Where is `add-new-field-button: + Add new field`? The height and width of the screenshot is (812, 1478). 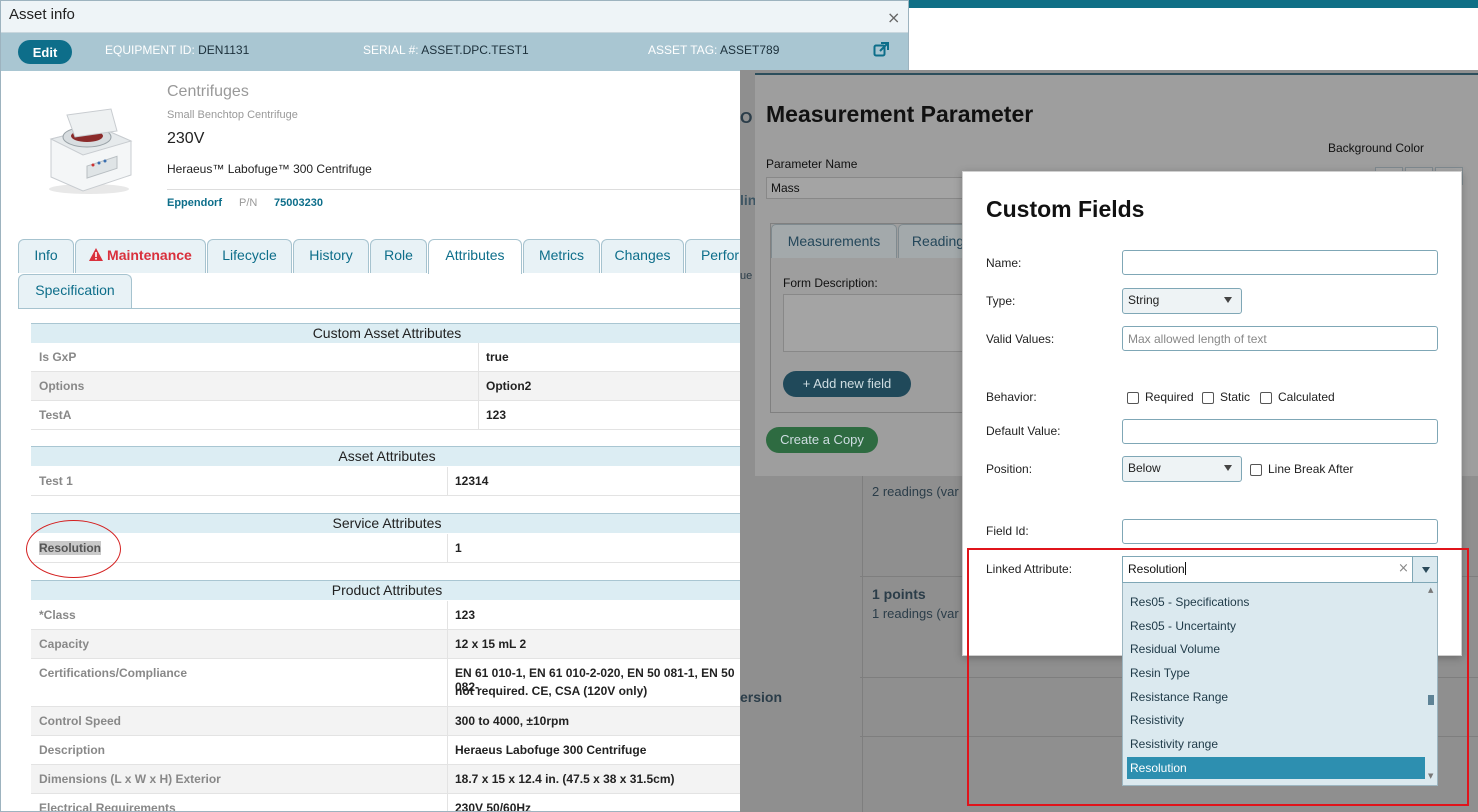
add-new-field-button: + Add new field is located at coordinates (847, 384).